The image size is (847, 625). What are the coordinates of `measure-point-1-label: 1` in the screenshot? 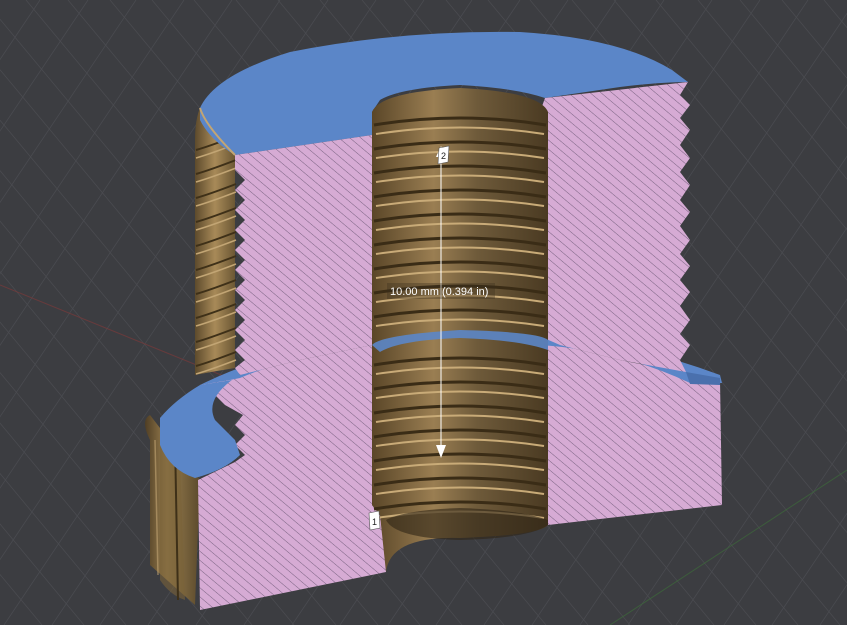 It's located at (374, 522).